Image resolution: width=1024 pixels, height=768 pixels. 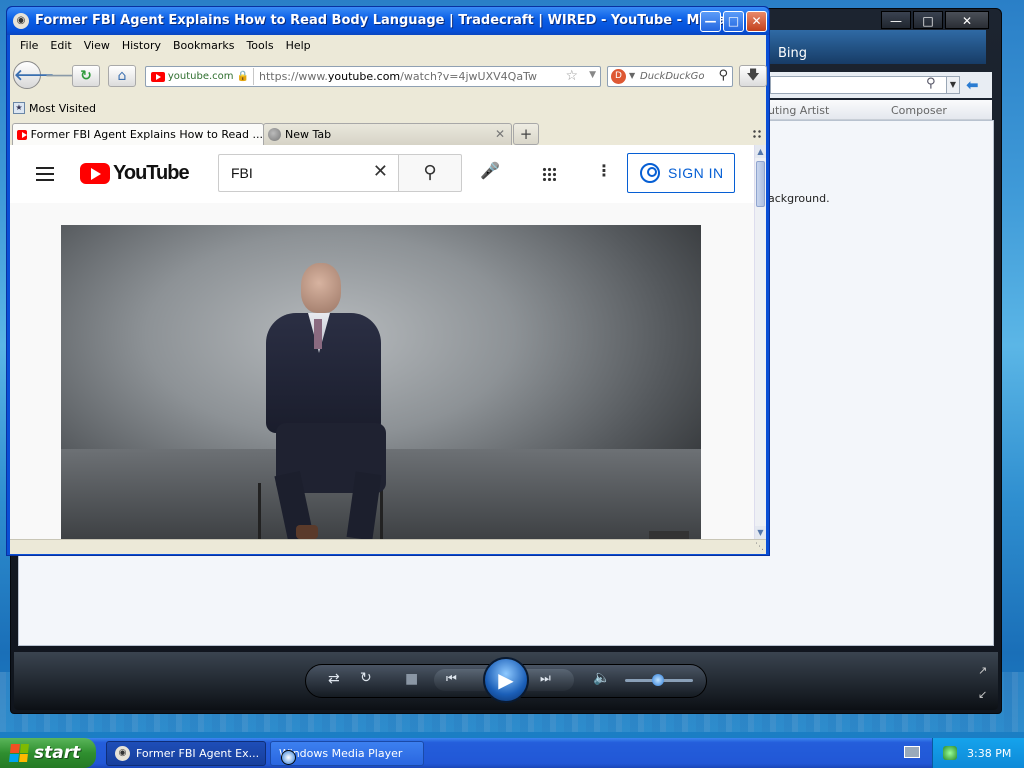 I want to click on reload-button: ↻, so click(x=86, y=76).